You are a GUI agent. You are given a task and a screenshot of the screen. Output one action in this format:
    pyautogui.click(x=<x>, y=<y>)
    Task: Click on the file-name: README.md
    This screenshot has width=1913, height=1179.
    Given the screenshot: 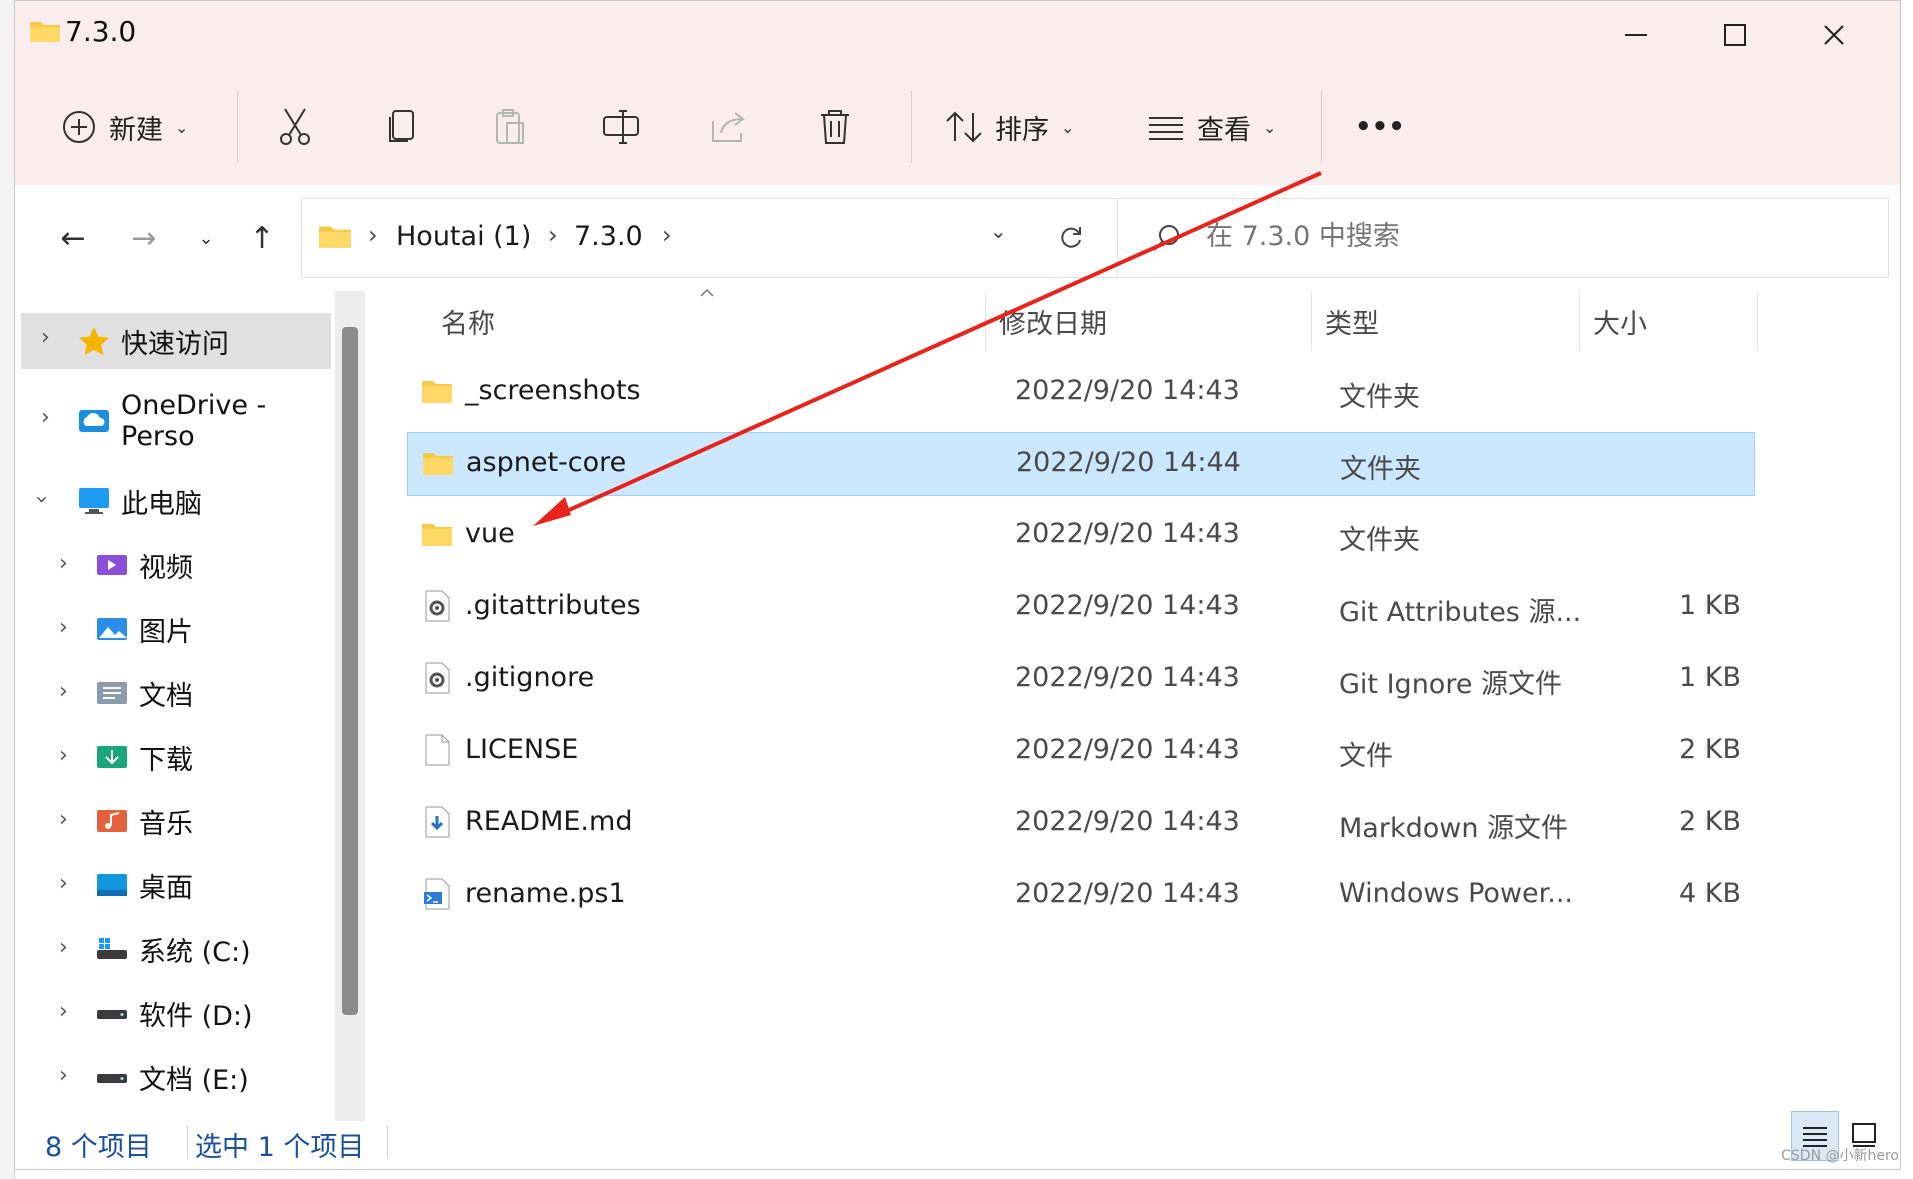 What is the action you would take?
    pyautogui.click(x=549, y=821)
    